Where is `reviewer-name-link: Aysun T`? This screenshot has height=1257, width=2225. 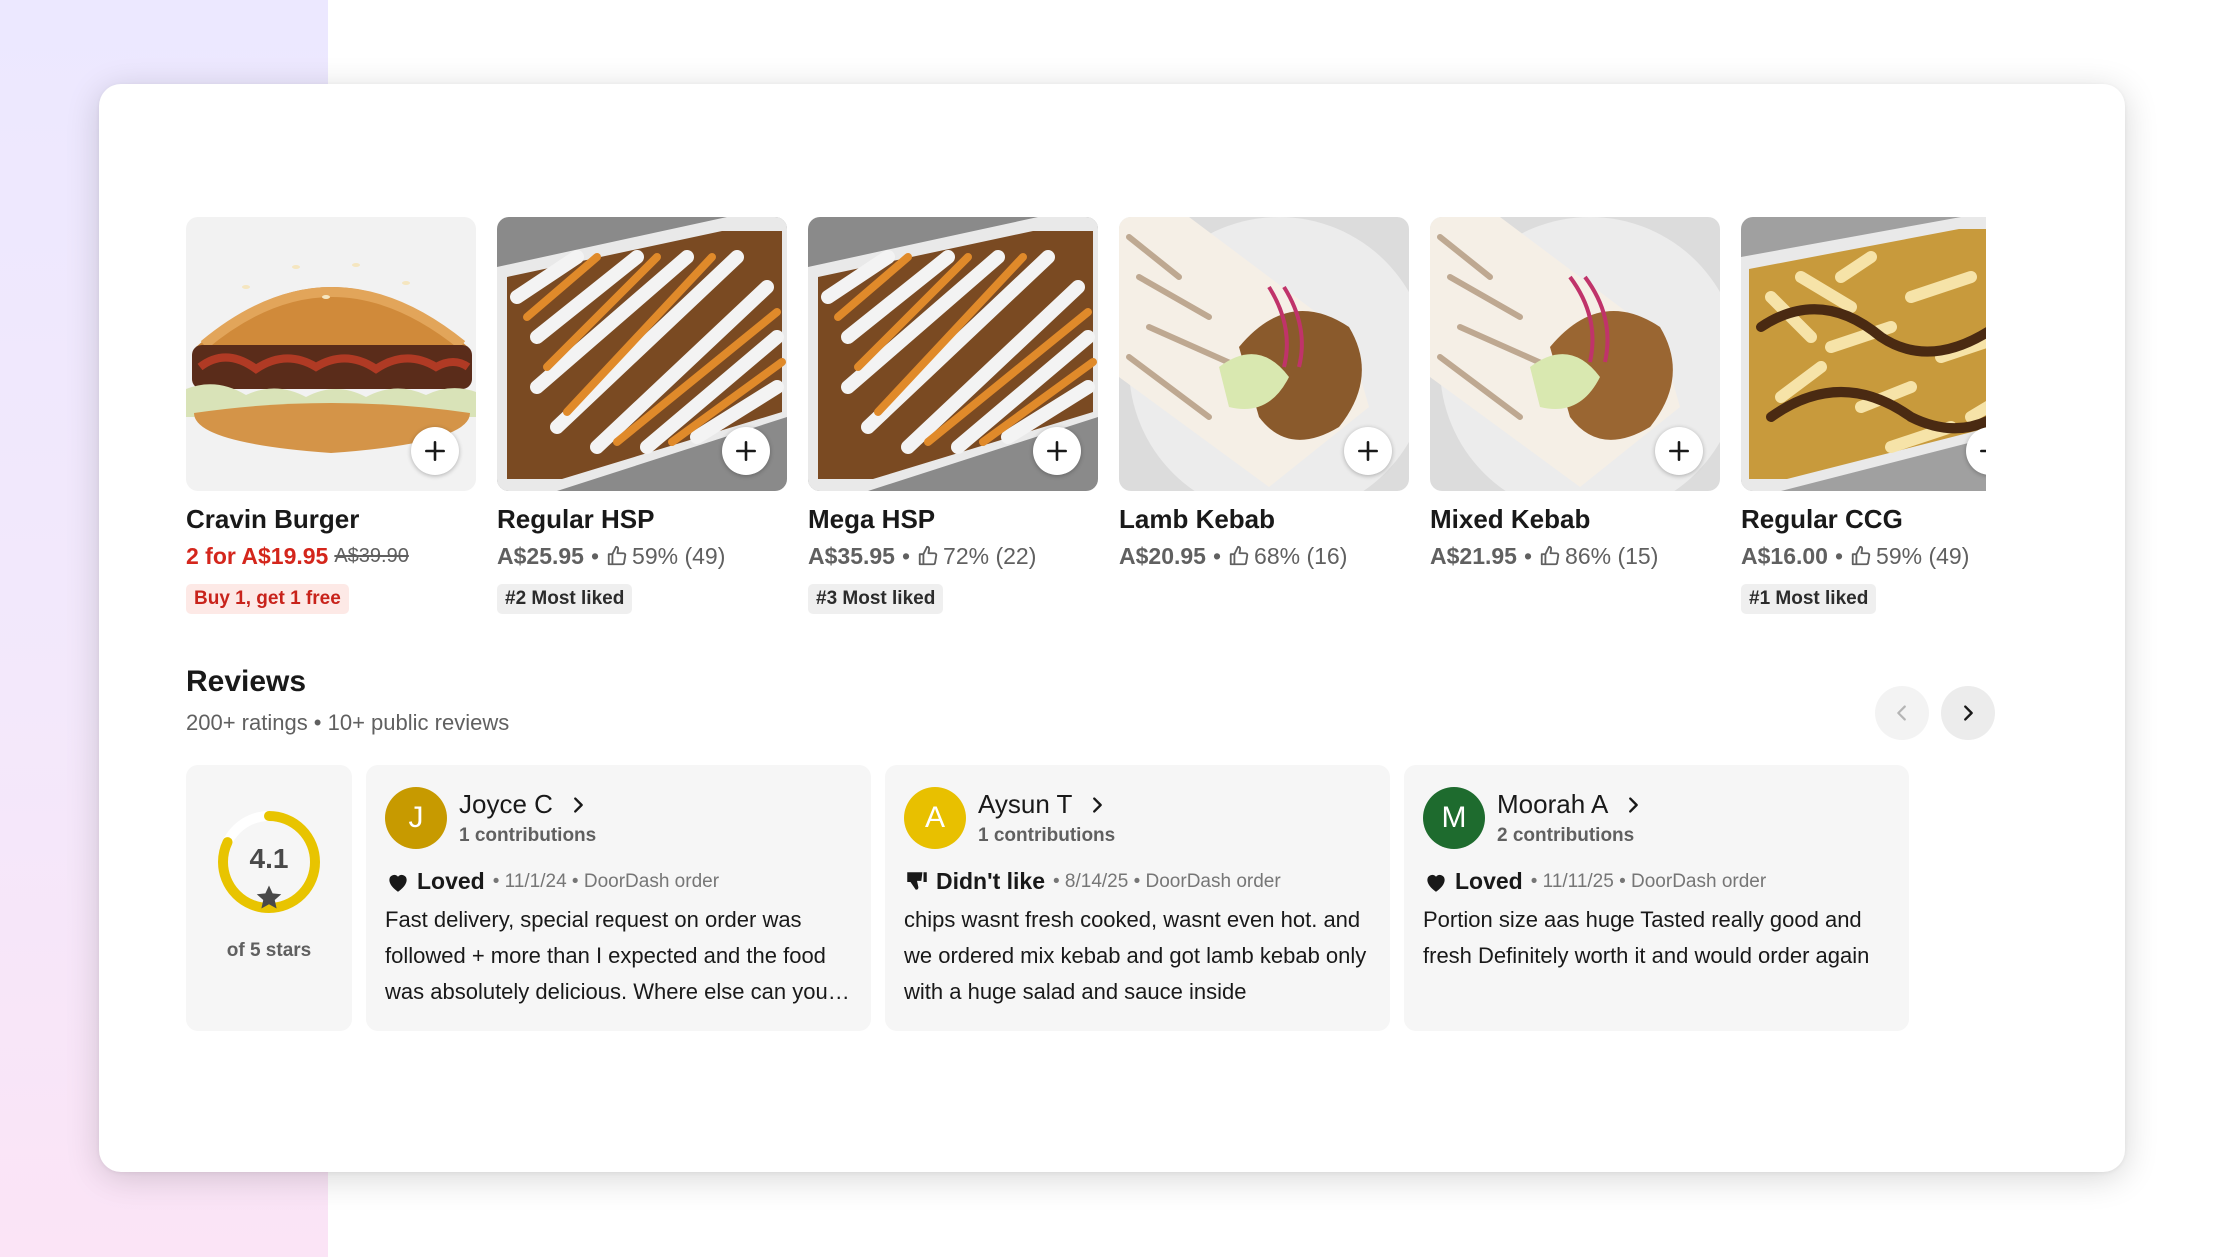
reviewer-name-link: Aysun T is located at coordinates (1043, 804).